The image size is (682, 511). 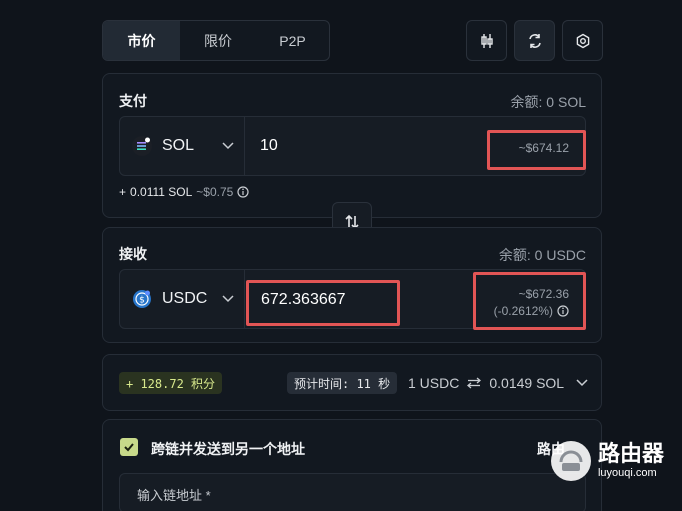 I want to click on receive-pct: (-0.2612%), so click(x=531, y=311).